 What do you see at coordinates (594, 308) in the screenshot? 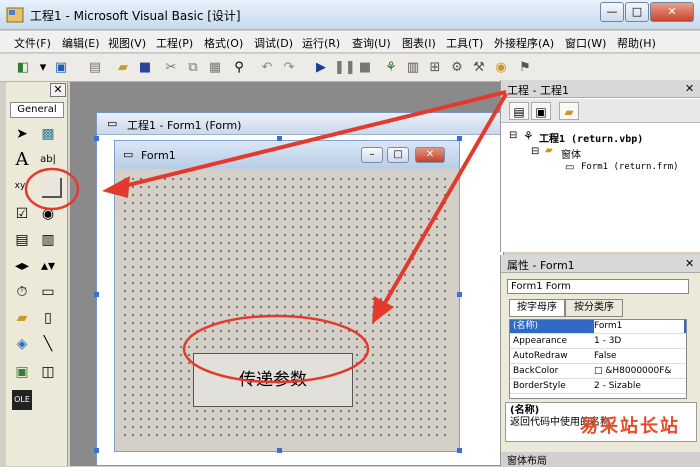
I see `tab-categorized: 按分类序` at bounding box center [594, 308].